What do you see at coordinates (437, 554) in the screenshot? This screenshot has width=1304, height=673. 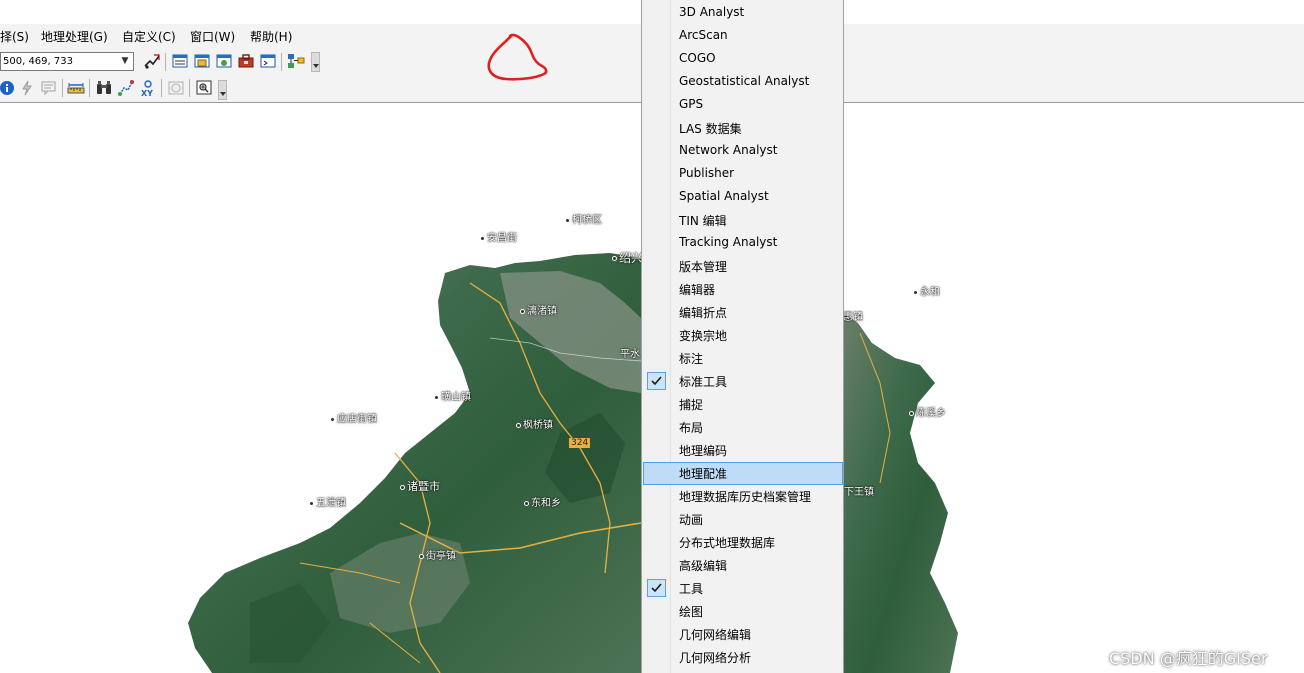 I see `map-place-label: 街亭镇` at bounding box center [437, 554].